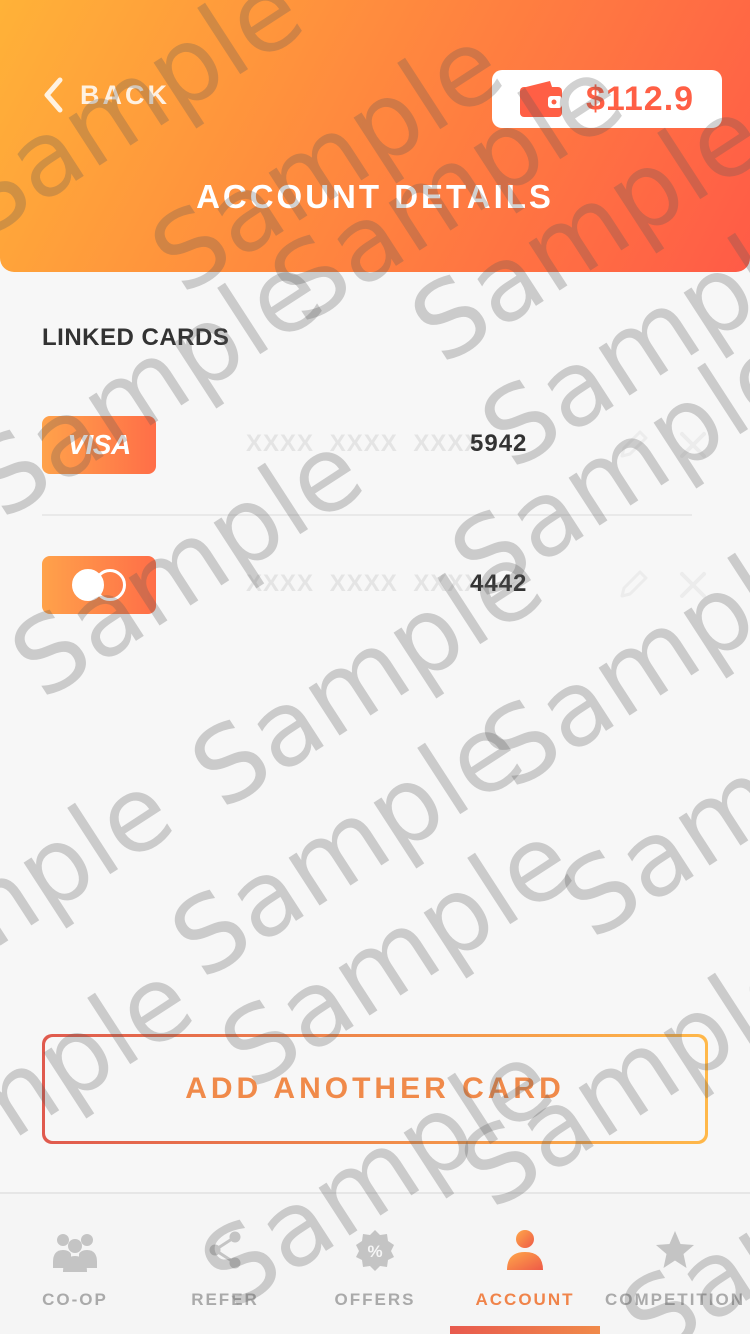 The image size is (750, 1334). I want to click on tab-offers: % OFFERS, so click(375, 1264).